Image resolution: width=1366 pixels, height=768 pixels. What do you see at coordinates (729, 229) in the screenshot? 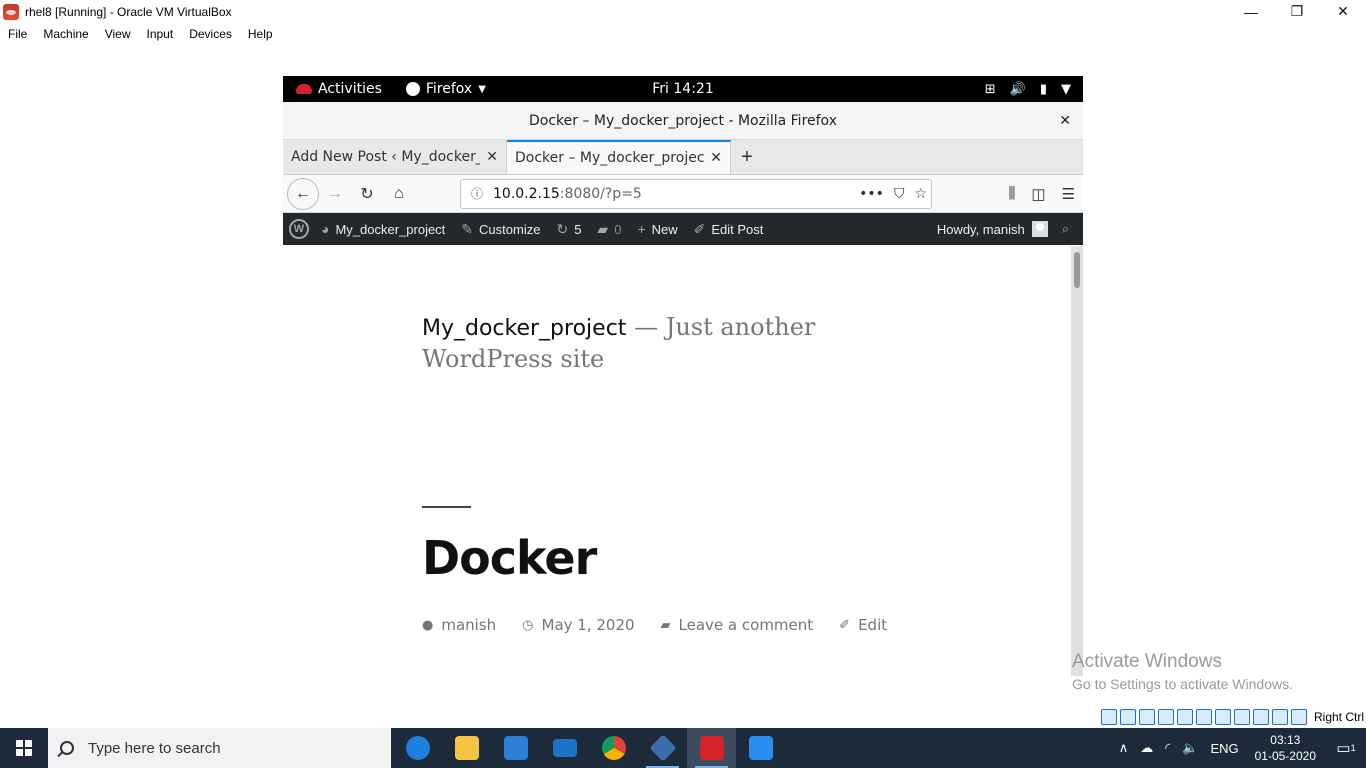
I see `wp-edit-post-link: ✐ Edit Post` at bounding box center [729, 229].